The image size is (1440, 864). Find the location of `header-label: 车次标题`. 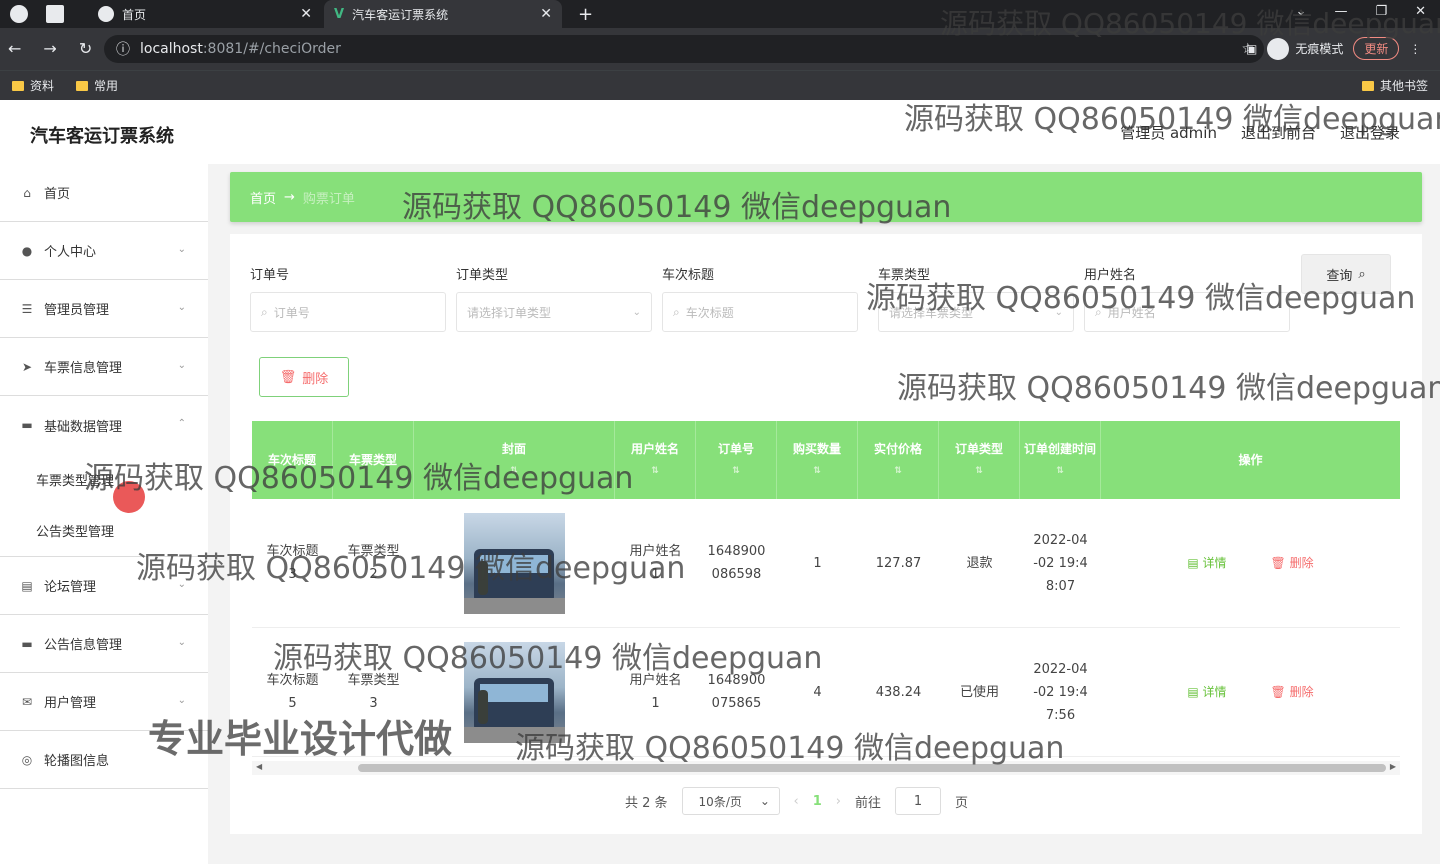

header-label: 车次标题 is located at coordinates (291, 460).